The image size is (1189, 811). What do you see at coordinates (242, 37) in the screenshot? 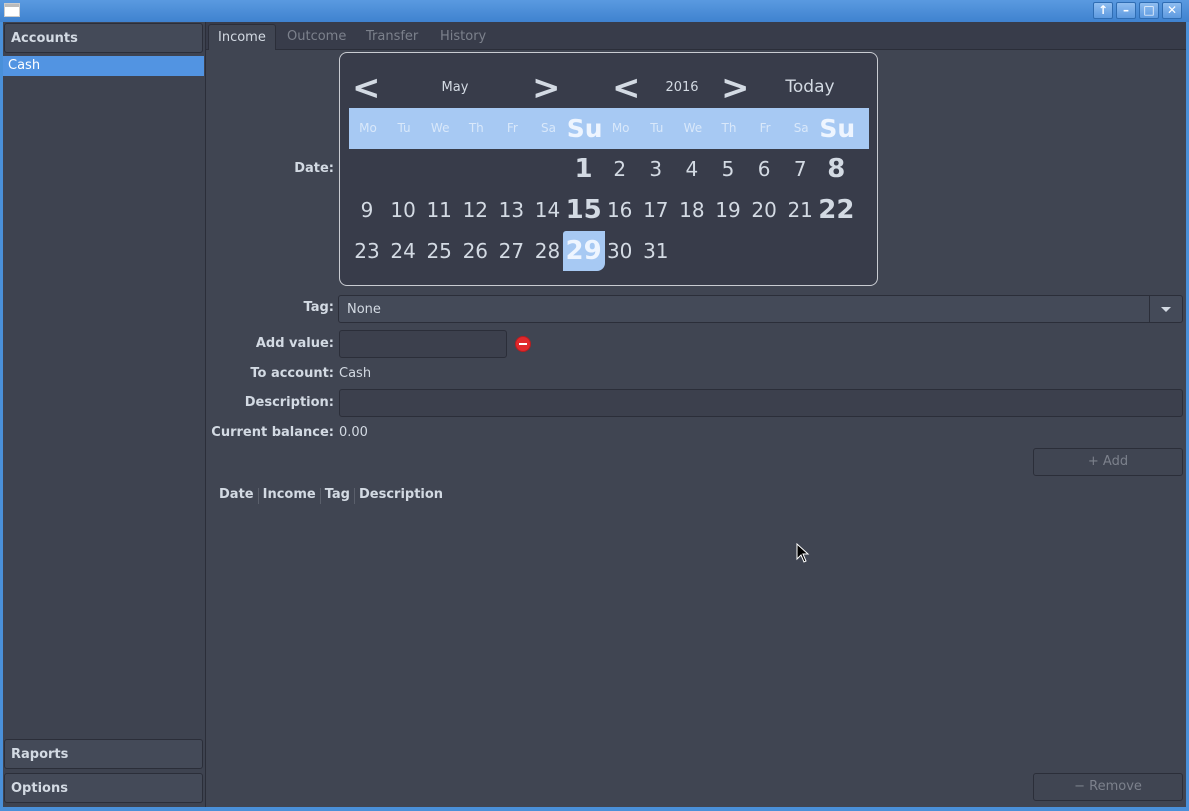
I see `tab-income: Income` at bounding box center [242, 37].